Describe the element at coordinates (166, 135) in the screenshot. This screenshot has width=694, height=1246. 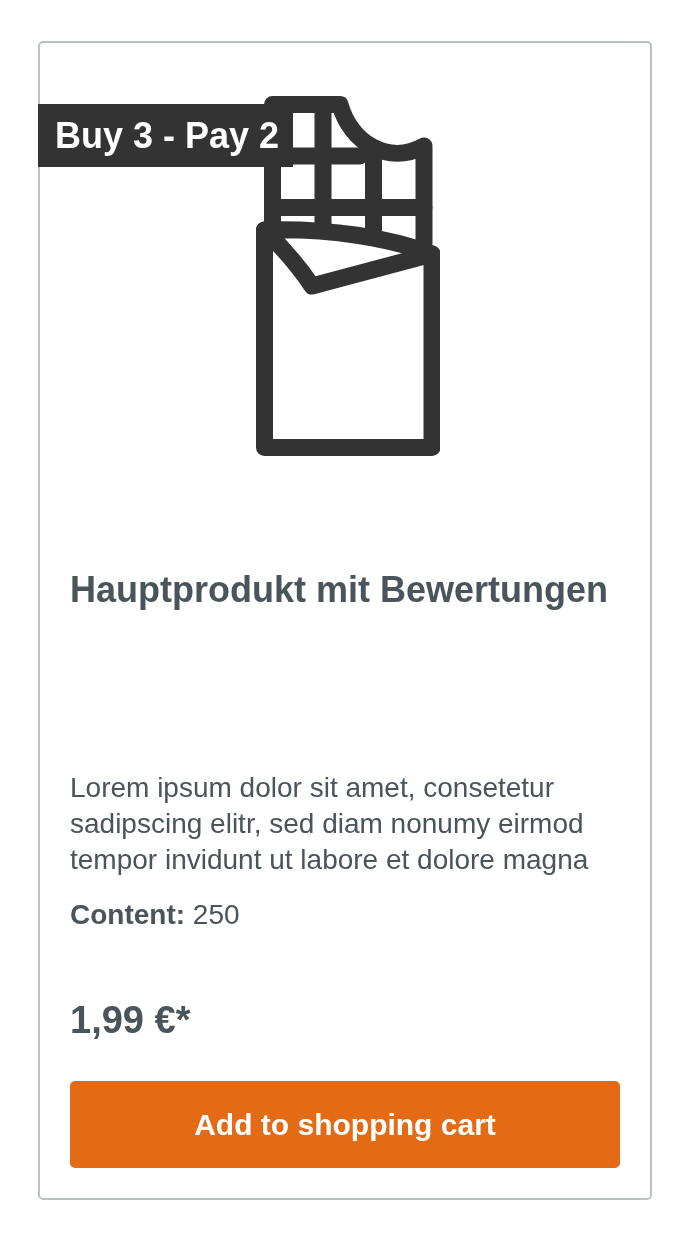
I see `promo-badge: Buy 3 - Pay 2` at that location.